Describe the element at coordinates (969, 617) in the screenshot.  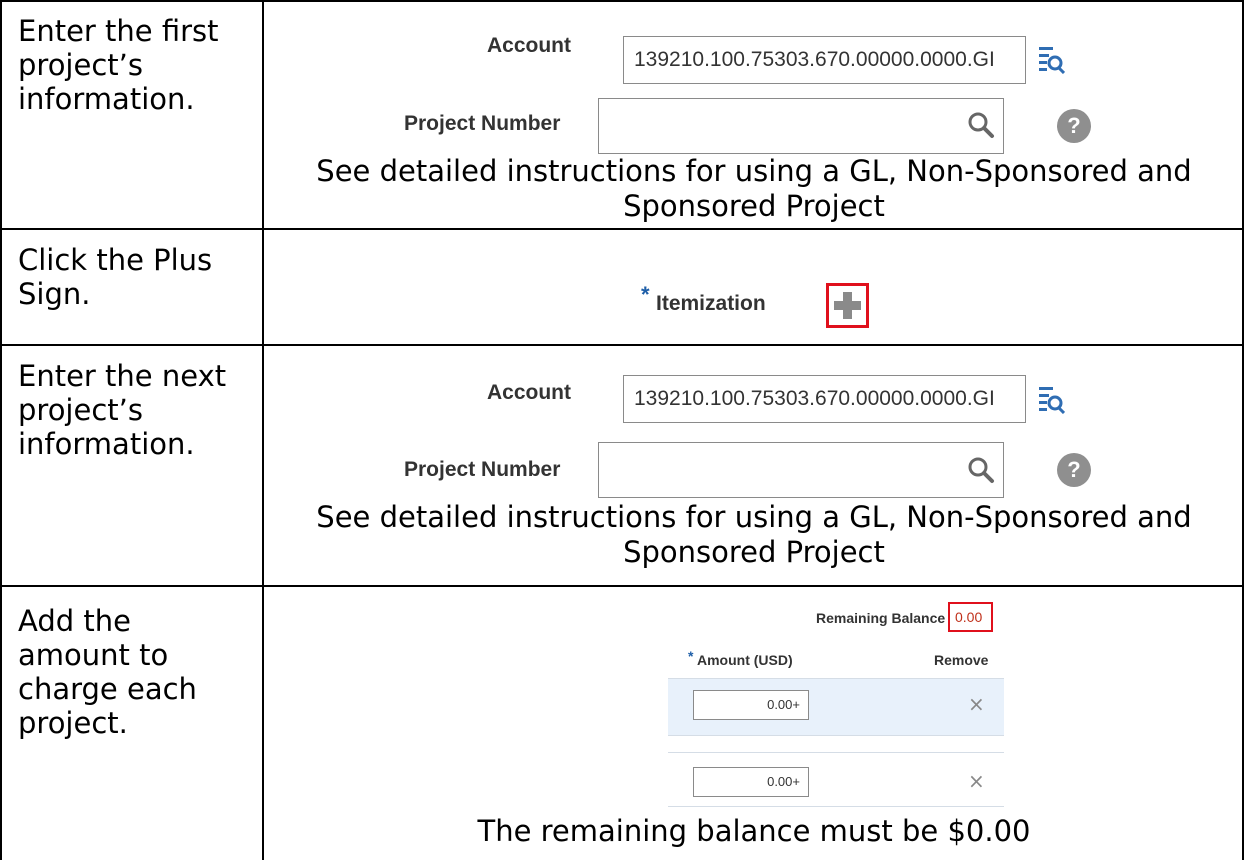
I see `remaining-balance-value: 0.00` at that location.